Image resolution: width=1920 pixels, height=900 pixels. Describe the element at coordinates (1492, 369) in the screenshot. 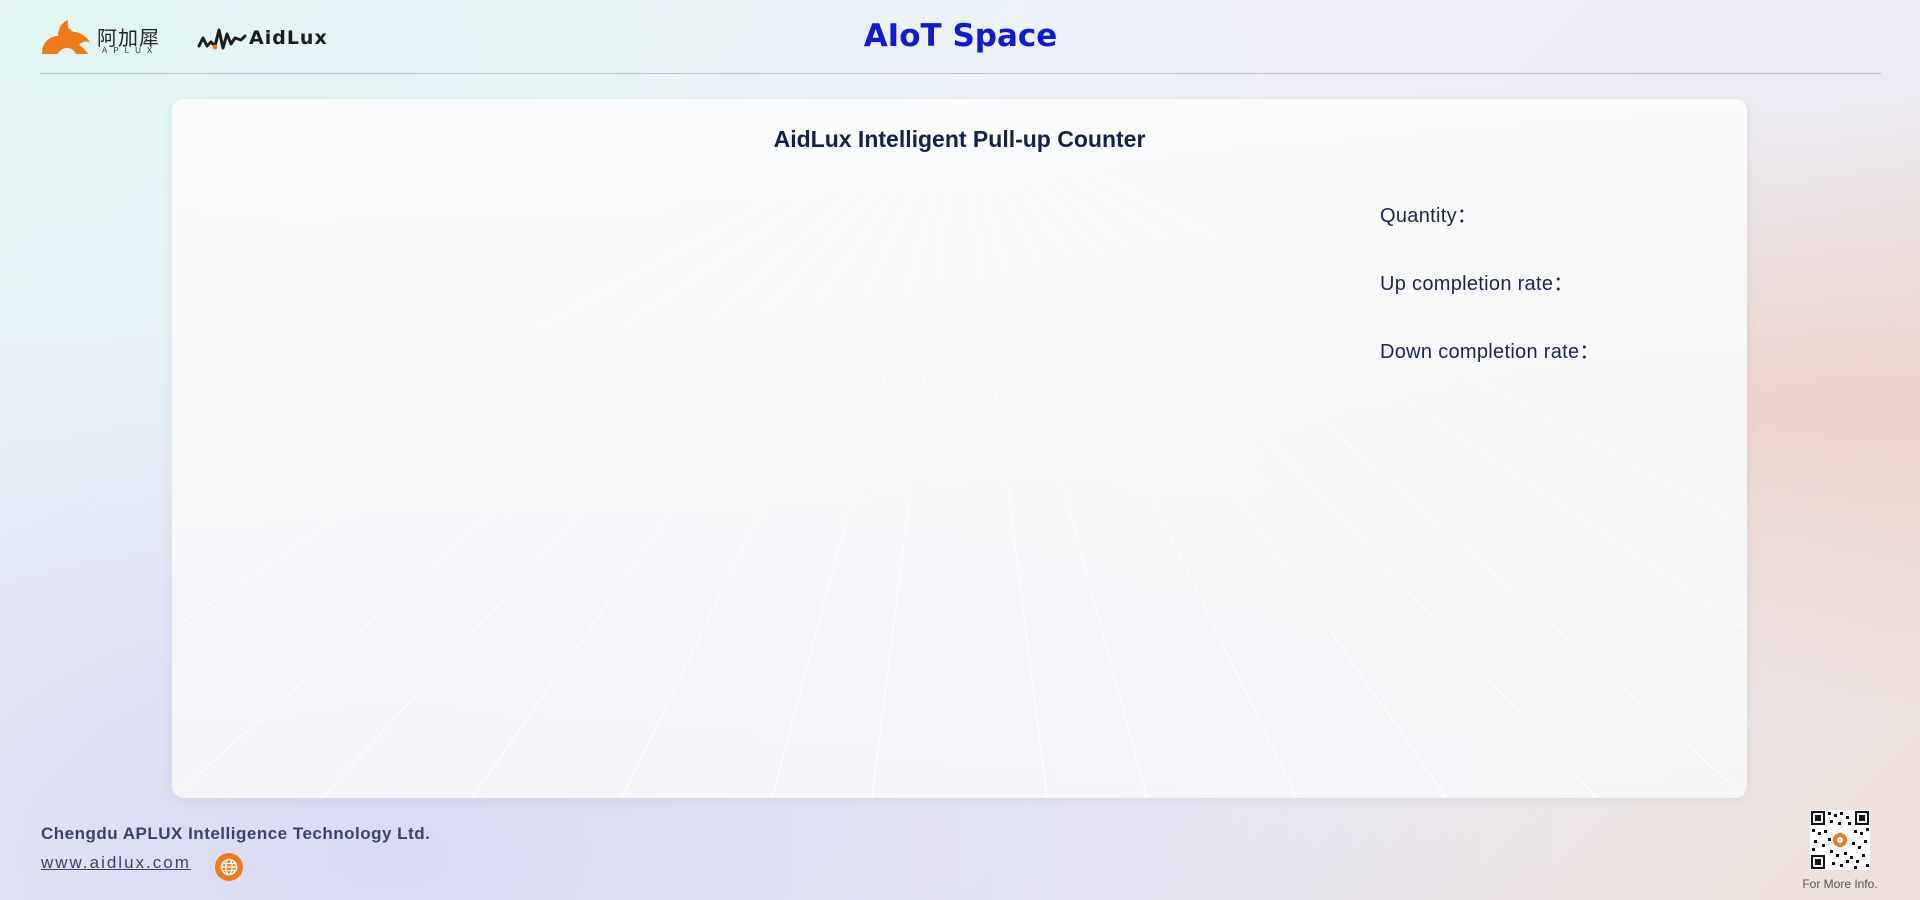

I see `stat-down-completion-rate: Down completion rate：` at that location.